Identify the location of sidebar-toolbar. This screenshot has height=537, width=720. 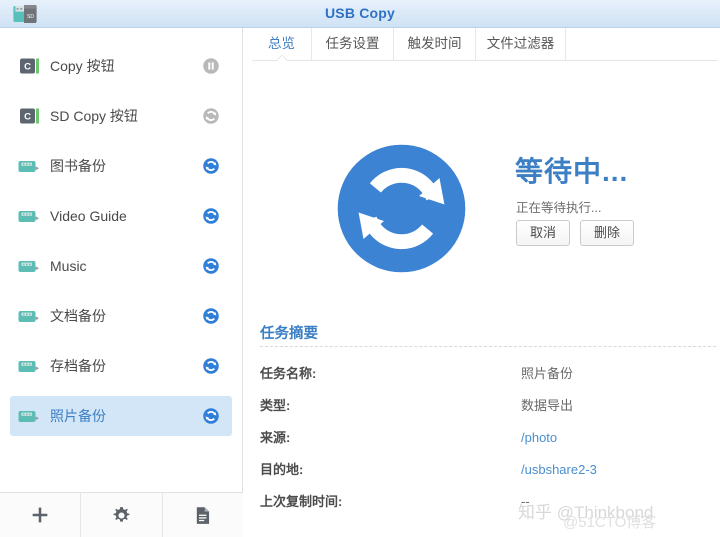
(121, 514).